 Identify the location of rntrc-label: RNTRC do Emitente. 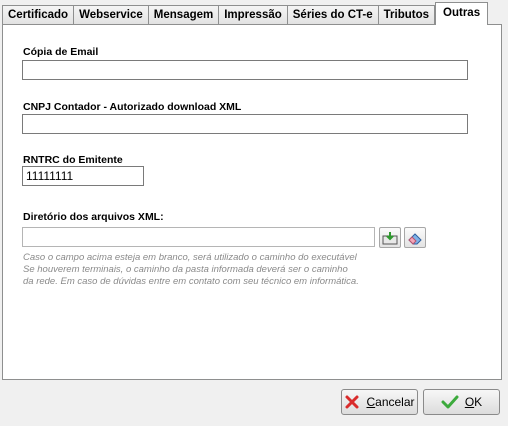
(73, 160).